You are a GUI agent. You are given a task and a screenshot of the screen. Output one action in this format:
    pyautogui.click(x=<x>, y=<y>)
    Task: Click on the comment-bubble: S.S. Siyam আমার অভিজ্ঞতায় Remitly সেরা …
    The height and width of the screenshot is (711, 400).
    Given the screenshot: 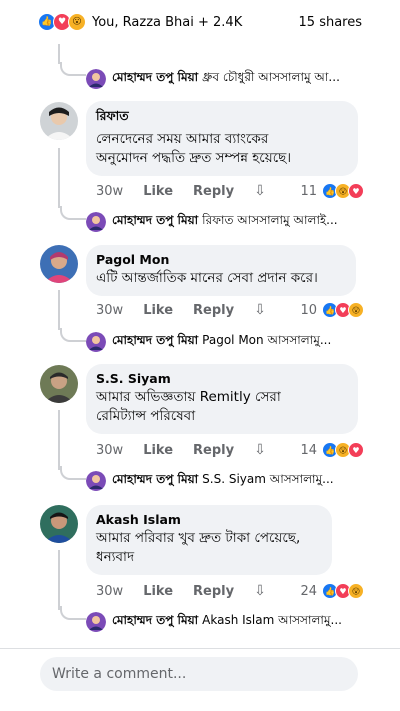 What is the action you would take?
    pyautogui.click(x=222, y=399)
    